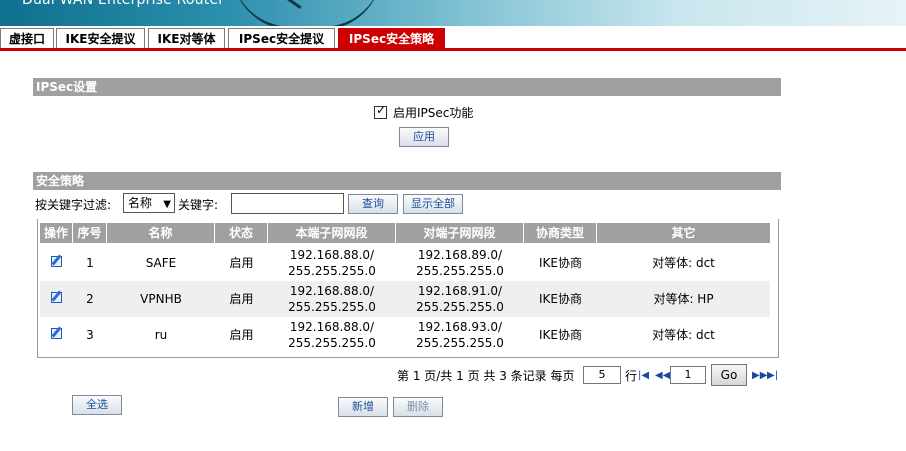 The width and height of the screenshot is (906, 451). I want to click on per-page-input: 5, so click(602, 375).